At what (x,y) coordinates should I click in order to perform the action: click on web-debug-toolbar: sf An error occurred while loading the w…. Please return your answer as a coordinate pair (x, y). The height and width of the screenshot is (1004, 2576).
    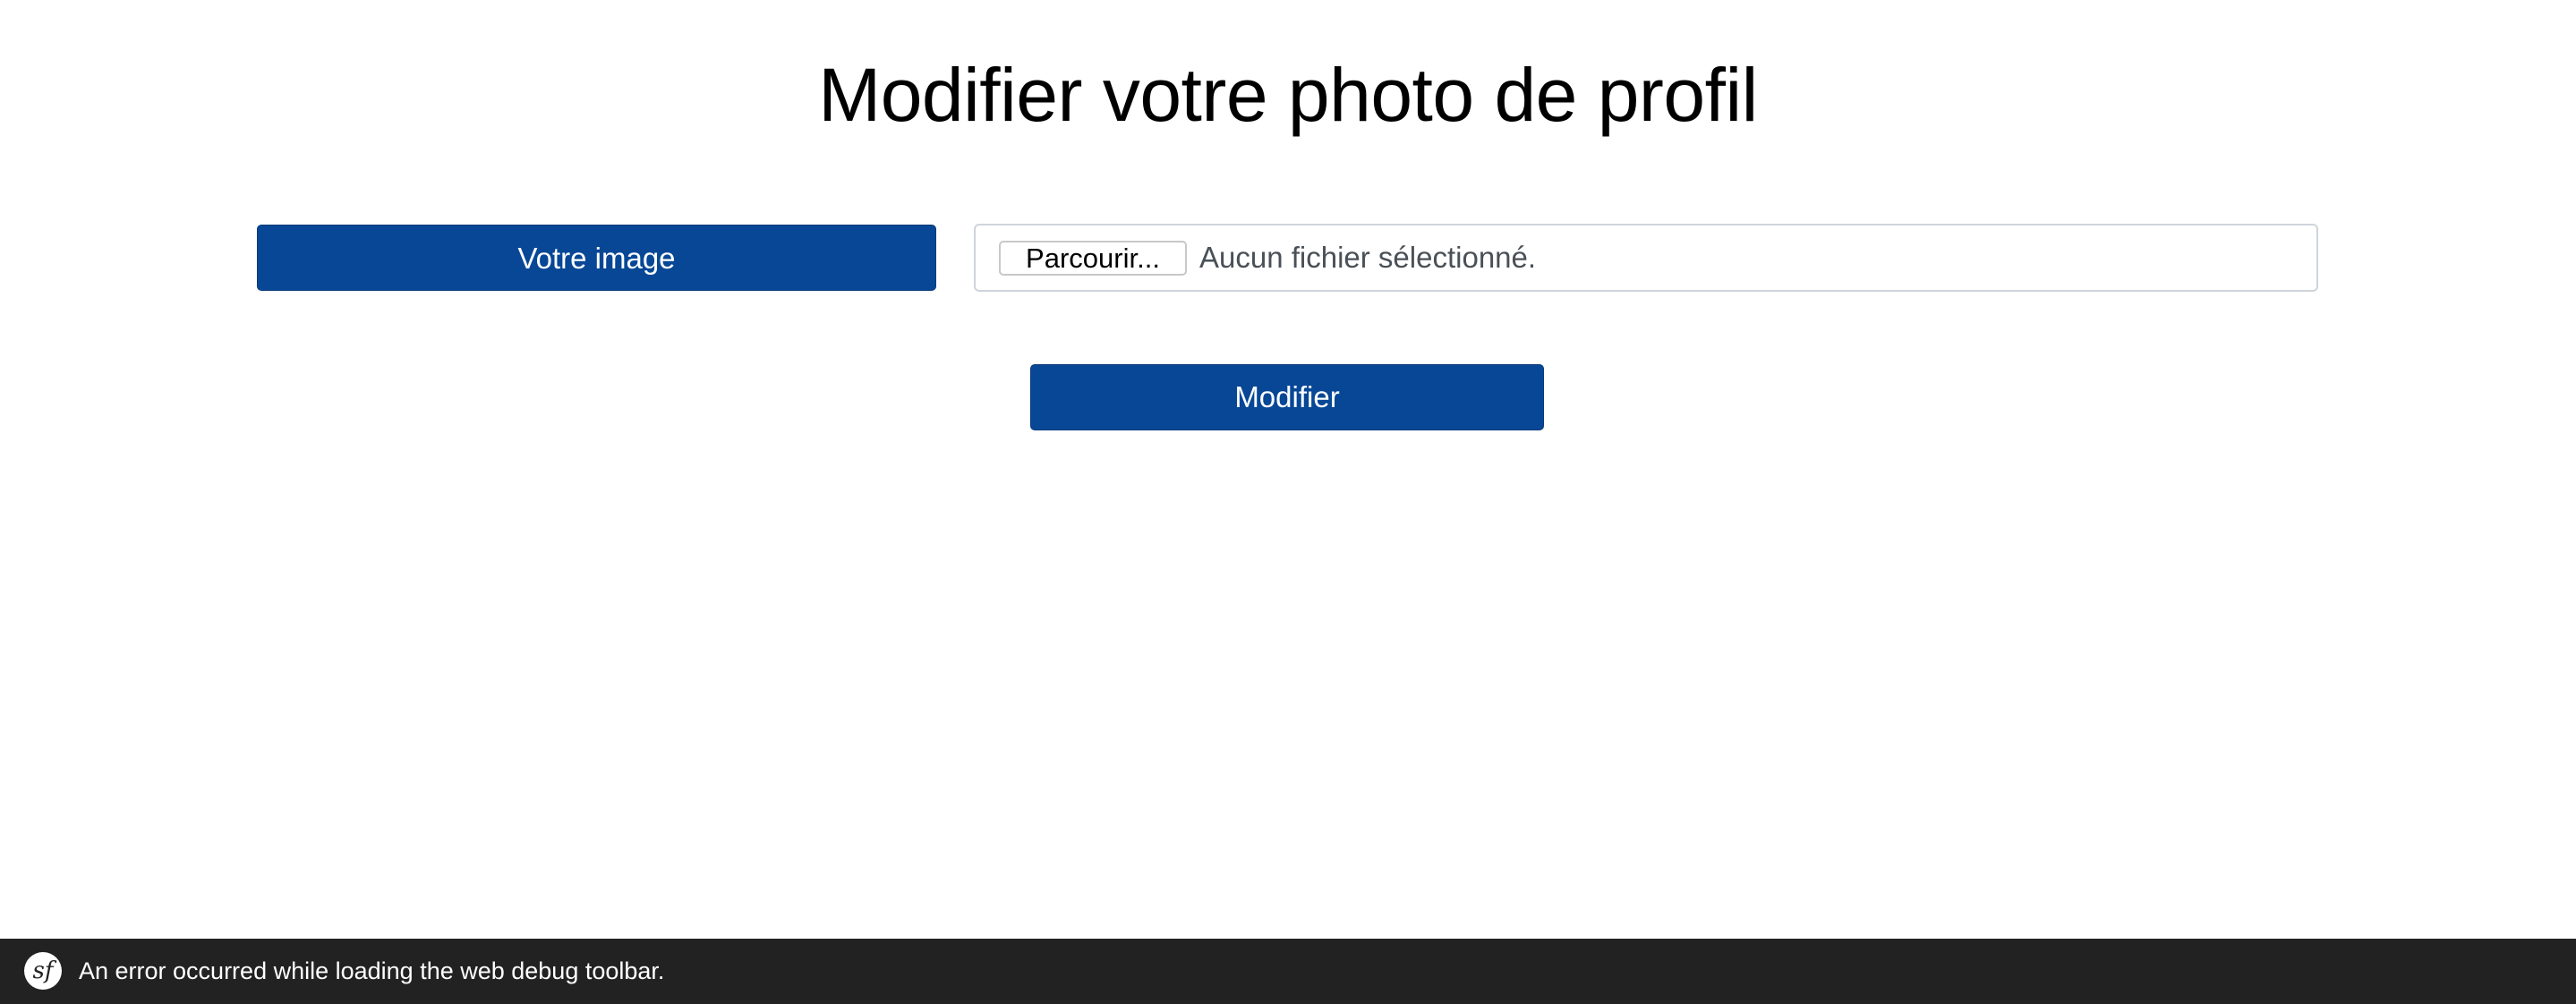
    Looking at the image, I should click on (1288, 971).